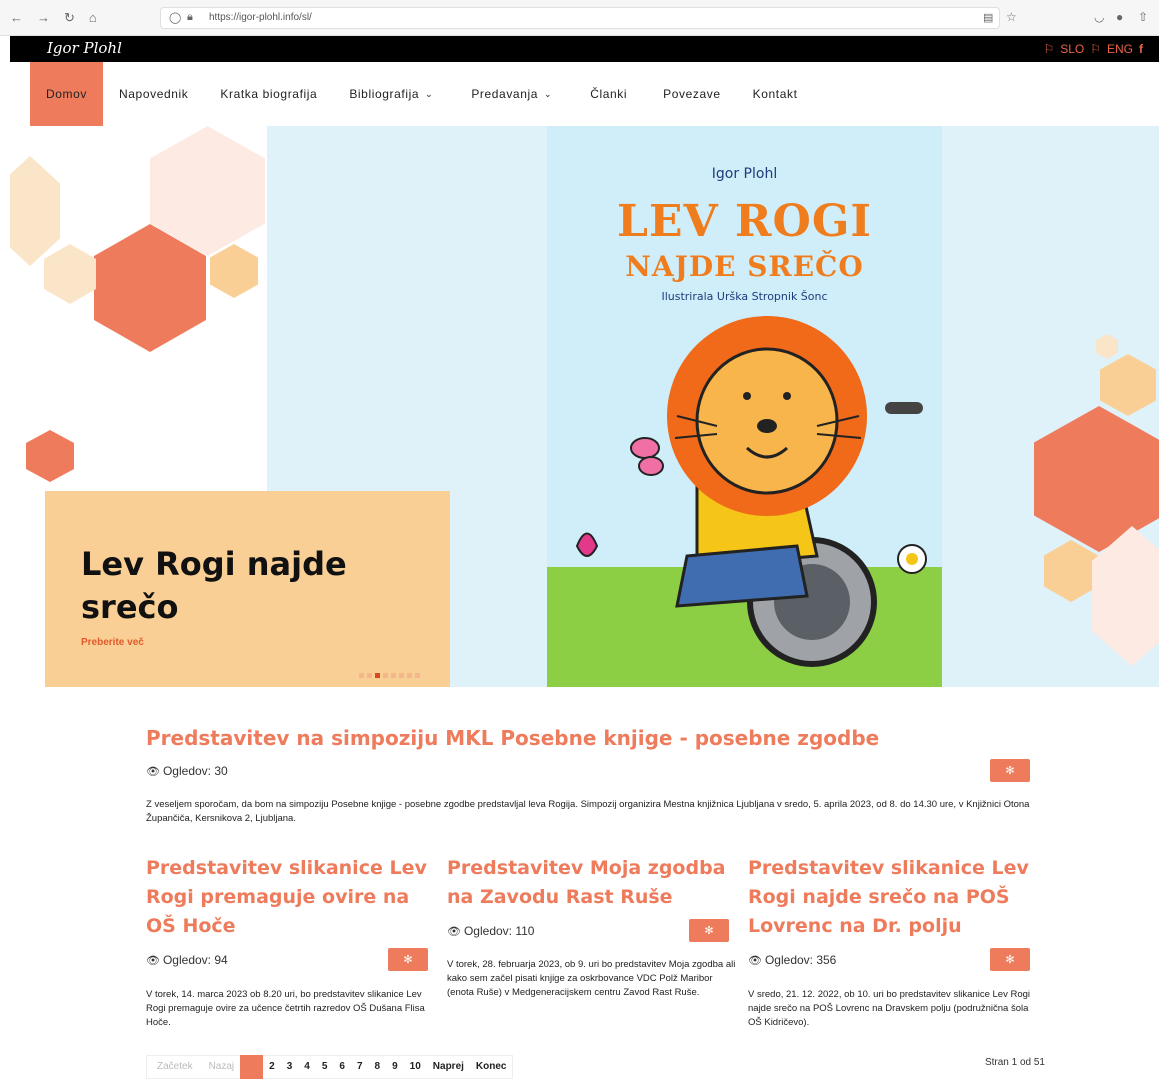 The width and height of the screenshot is (1159, 1088). Describe the element at coordinates (384, 94) in the screenshot. I see `nav-label: Bibliografija` at that location.